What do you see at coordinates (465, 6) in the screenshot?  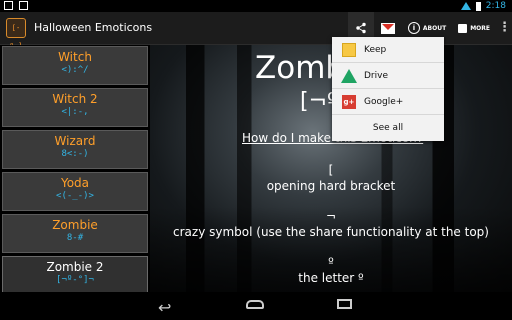 I see `wifi-icon` at bounding box center [465, 6].